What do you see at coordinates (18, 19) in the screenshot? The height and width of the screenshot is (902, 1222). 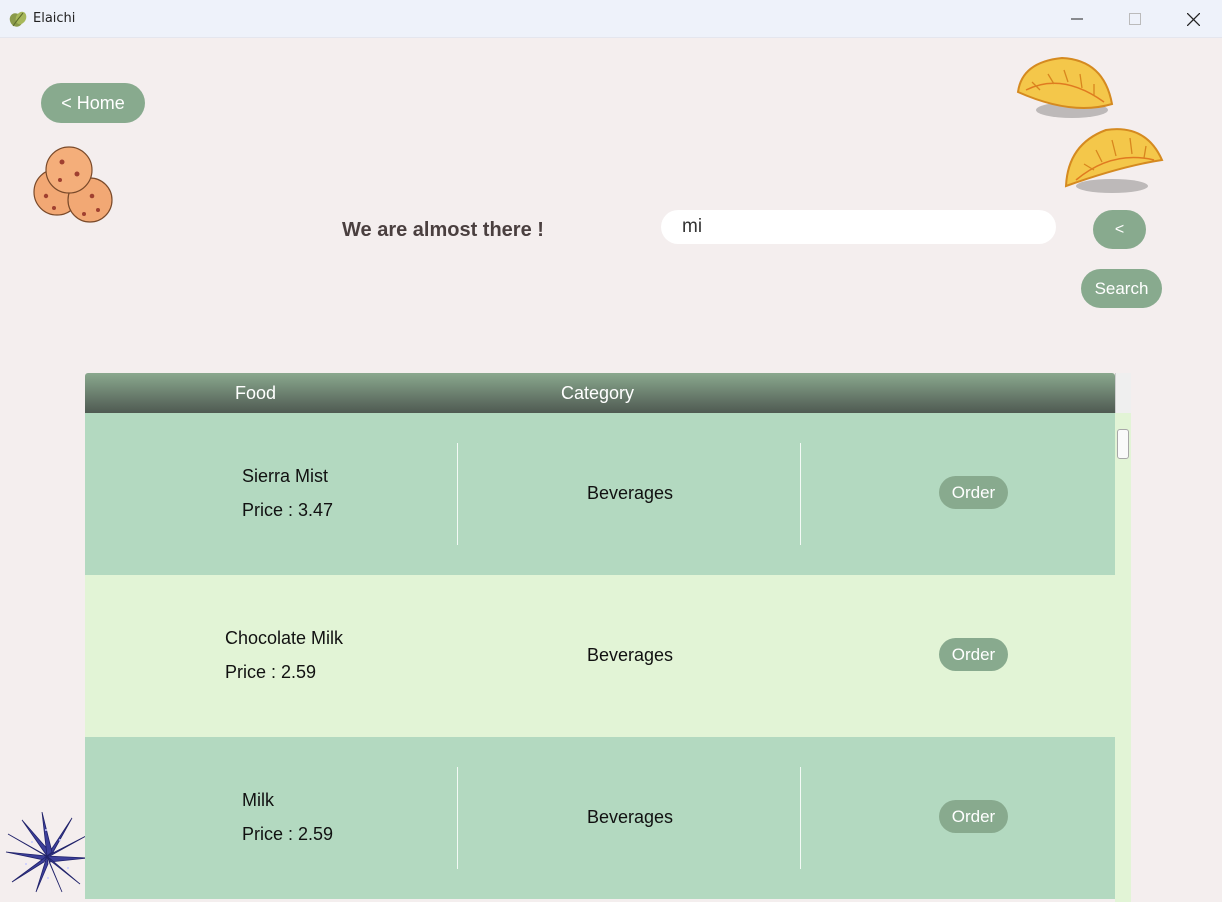 I see `leaf-app-icon` at bounding box center [18, 19].